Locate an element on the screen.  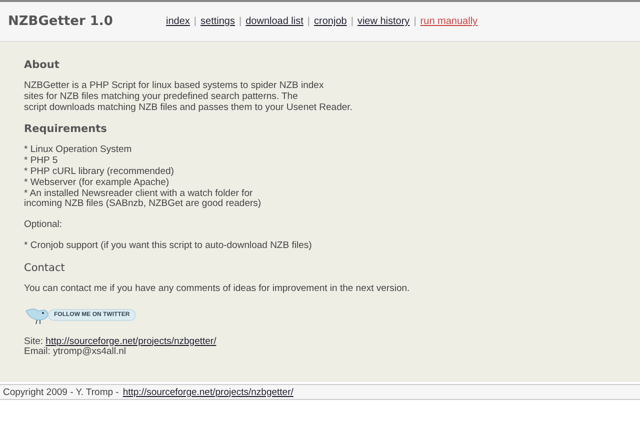
requirement-line: * An installed Newsreader client with a watch folder for is located at coordinates (139, 193).